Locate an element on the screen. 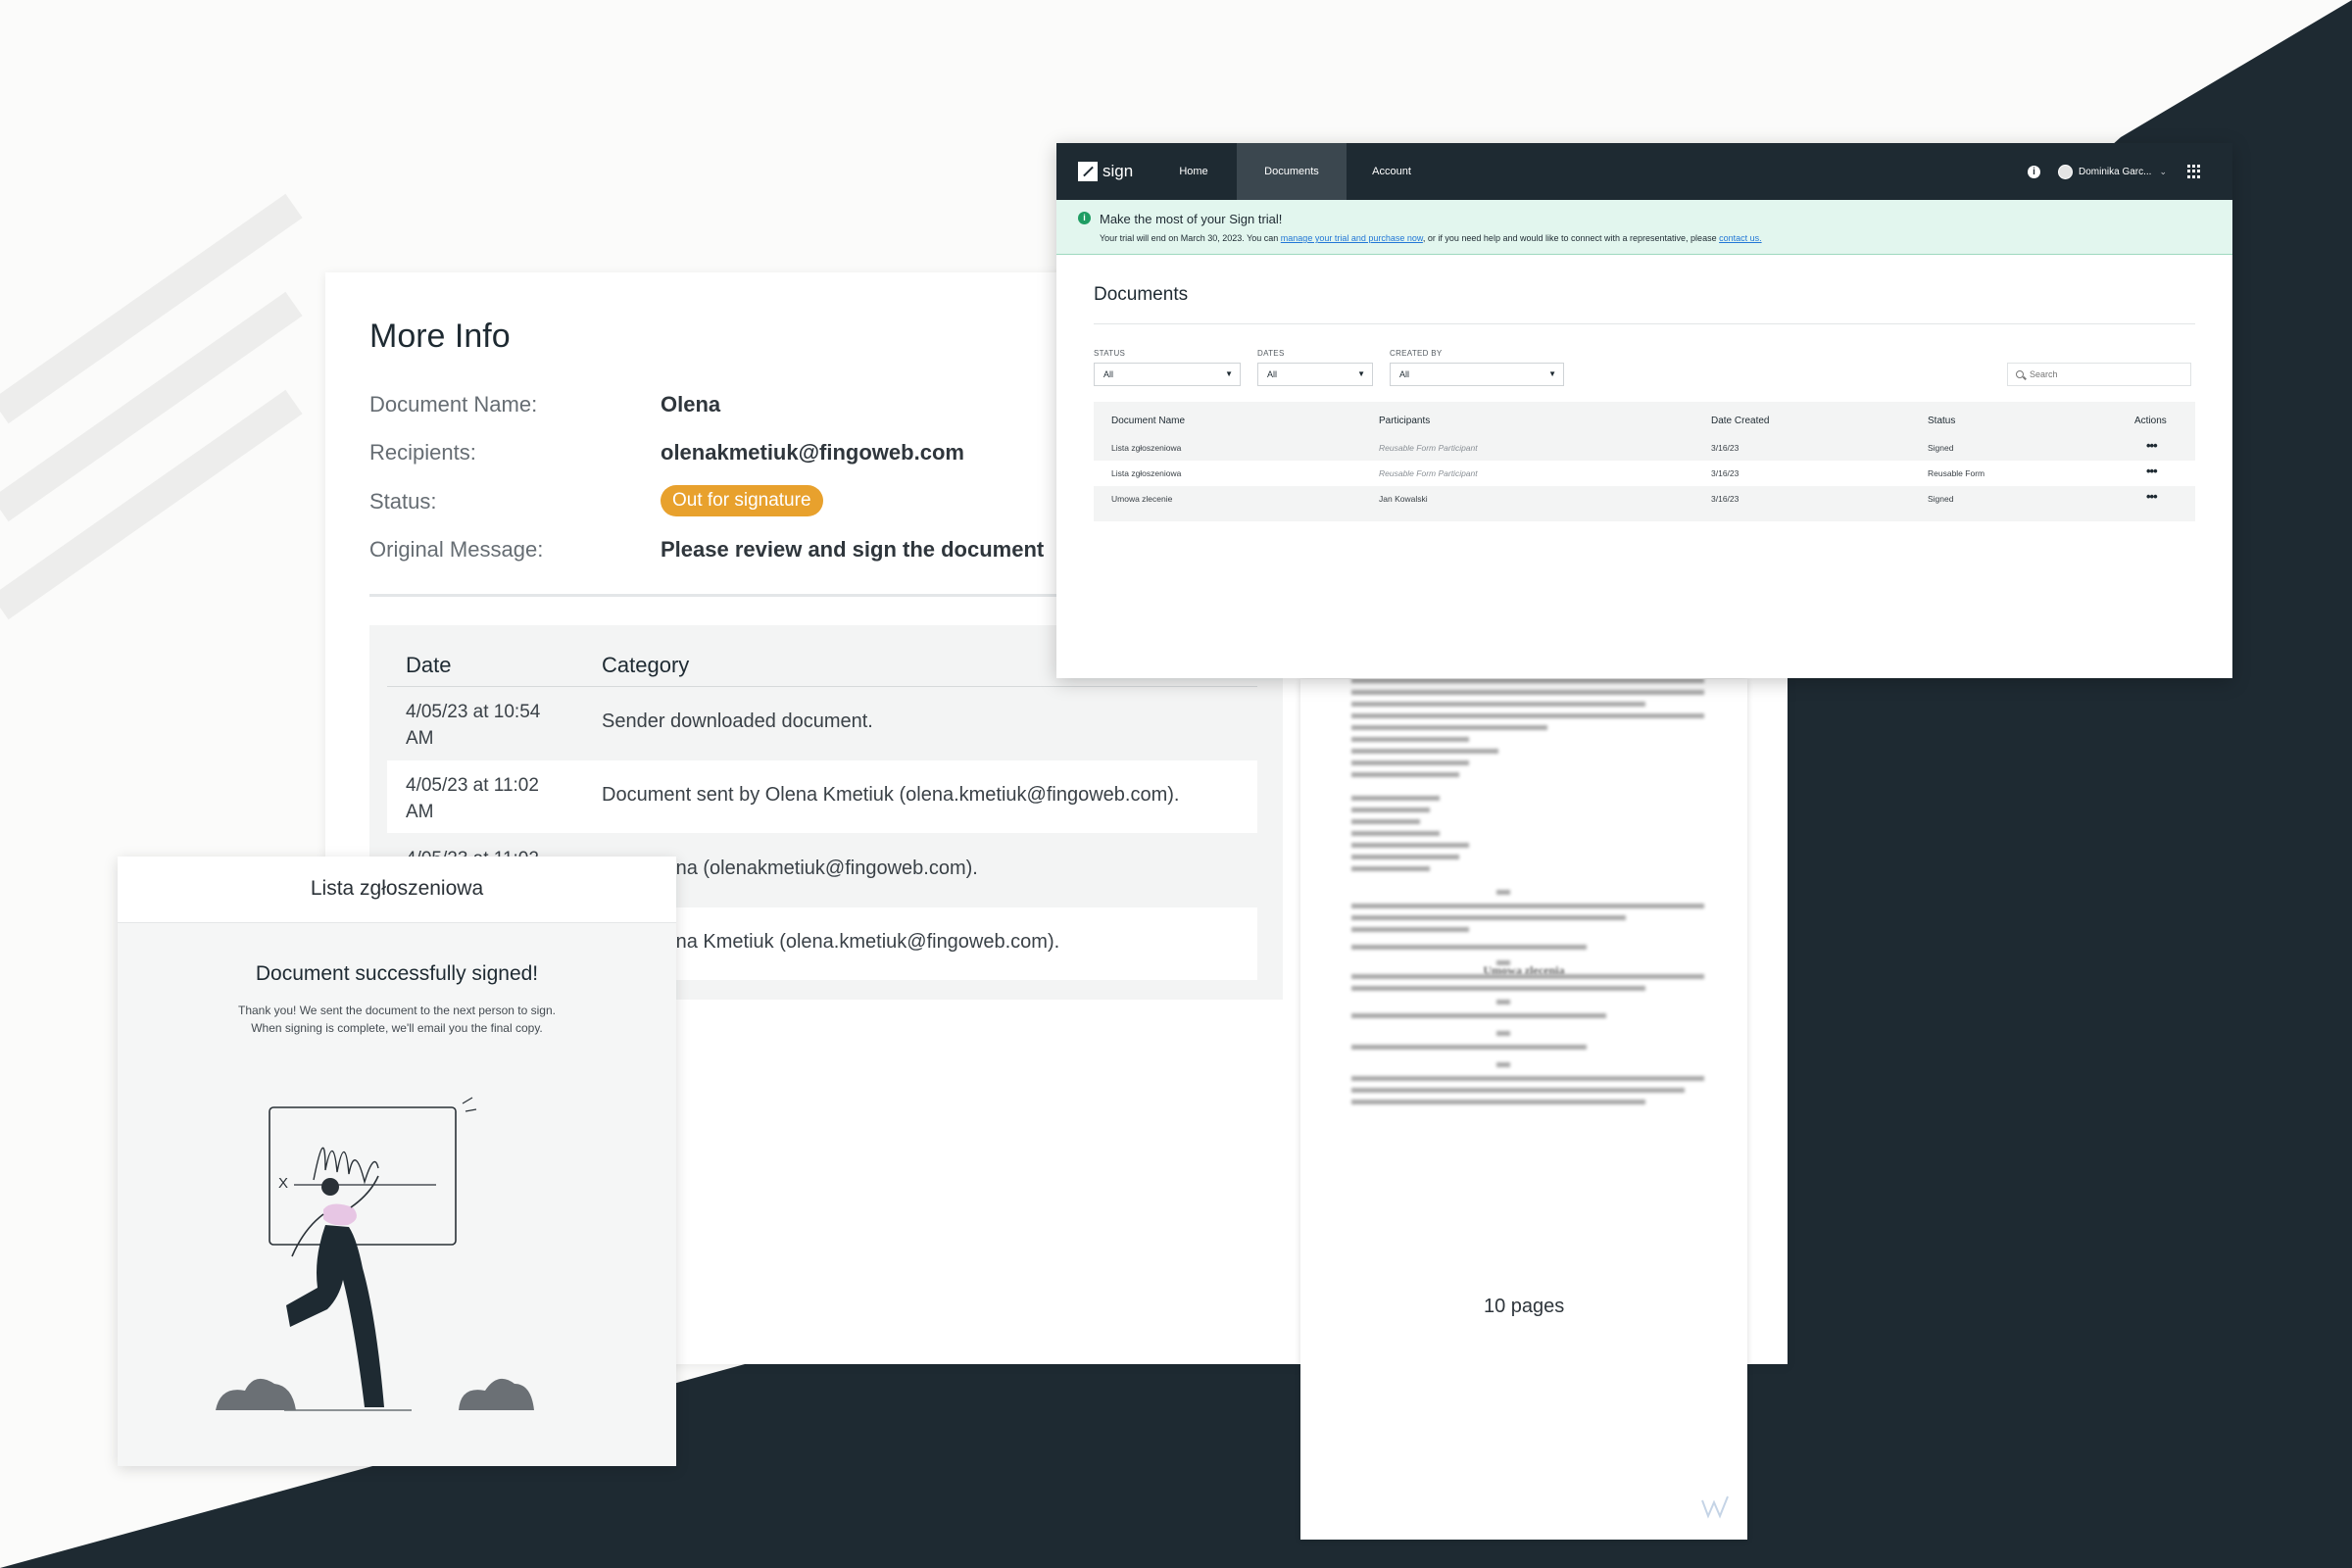 This screenshot has height=1568, width=2352. manage-trial-link: manage your trial and purchase now is located at coordinates (1352, 238).